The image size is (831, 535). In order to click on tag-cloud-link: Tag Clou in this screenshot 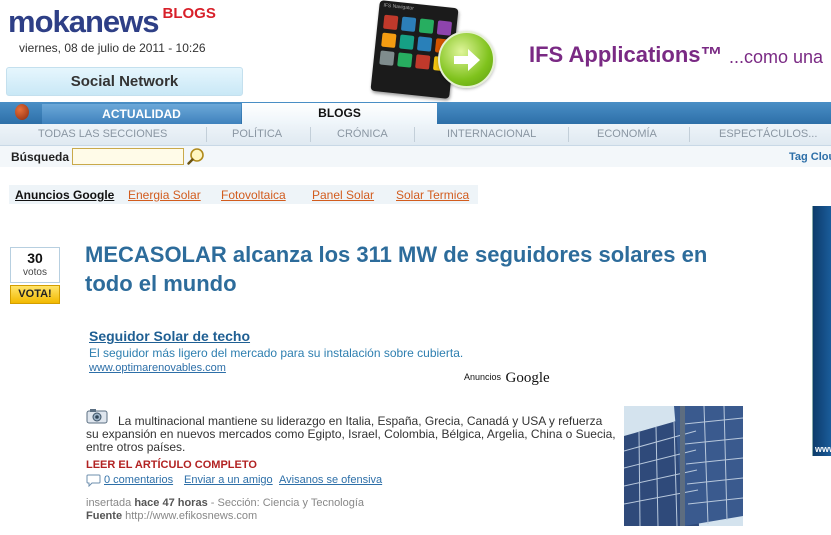, I will do `click(810, 157)`.